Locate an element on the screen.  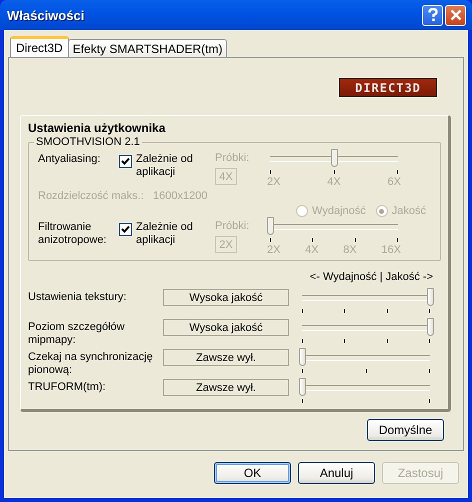
help-icon is located at coordinates (432, 15).